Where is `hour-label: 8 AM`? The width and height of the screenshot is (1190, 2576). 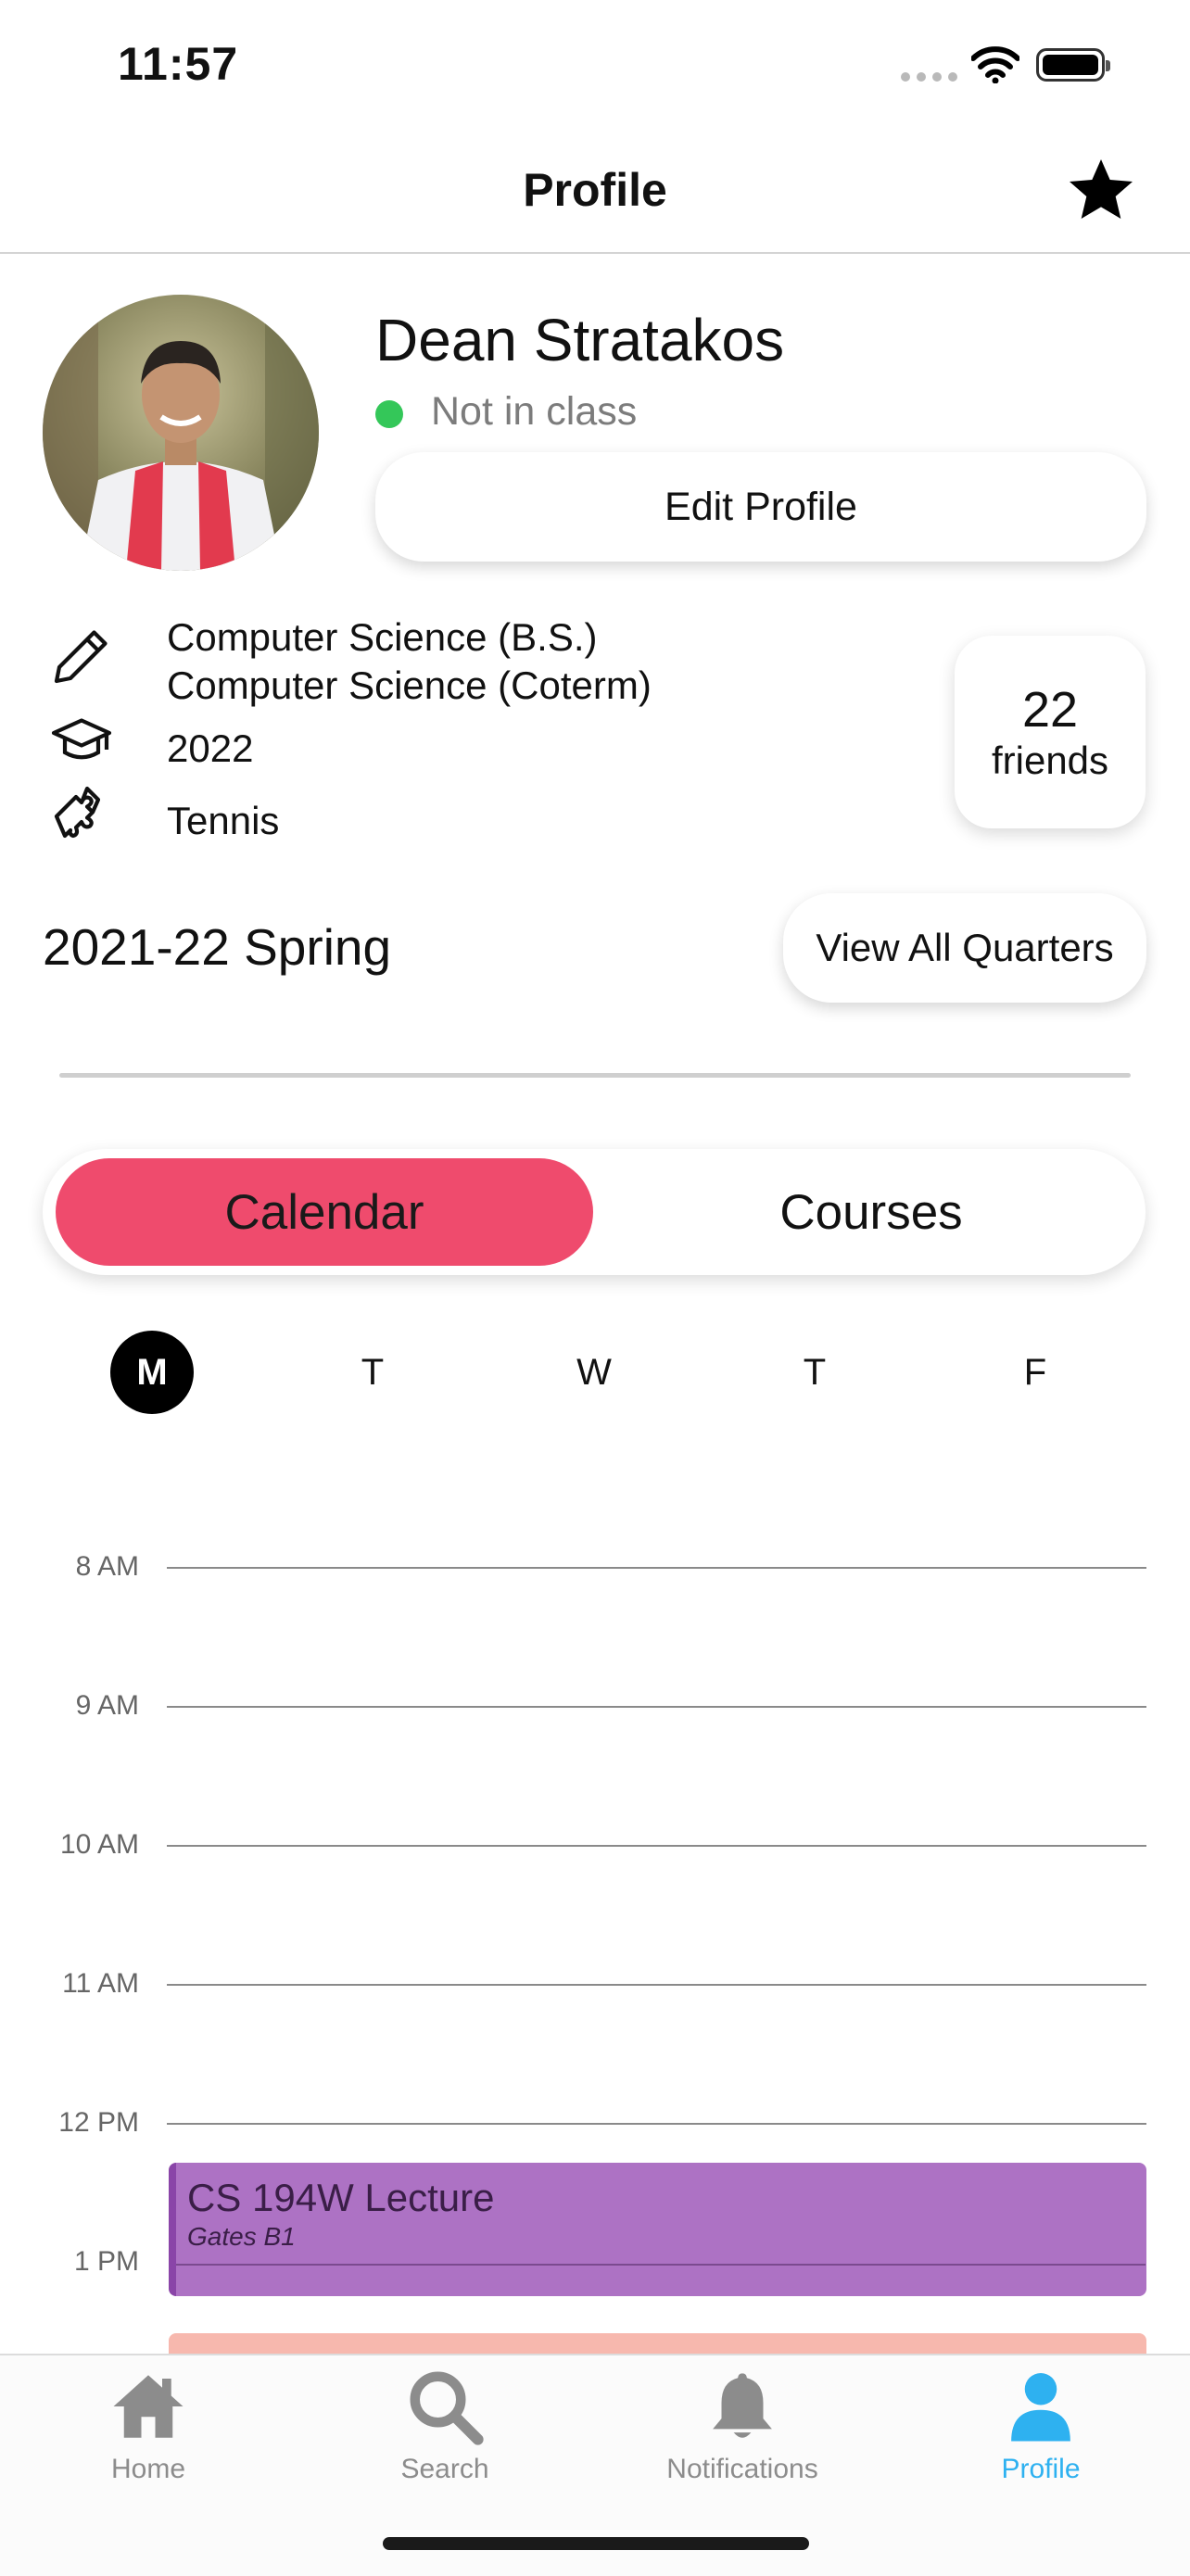
hour-label: 8 AM is located at coordinates (107, 1567).